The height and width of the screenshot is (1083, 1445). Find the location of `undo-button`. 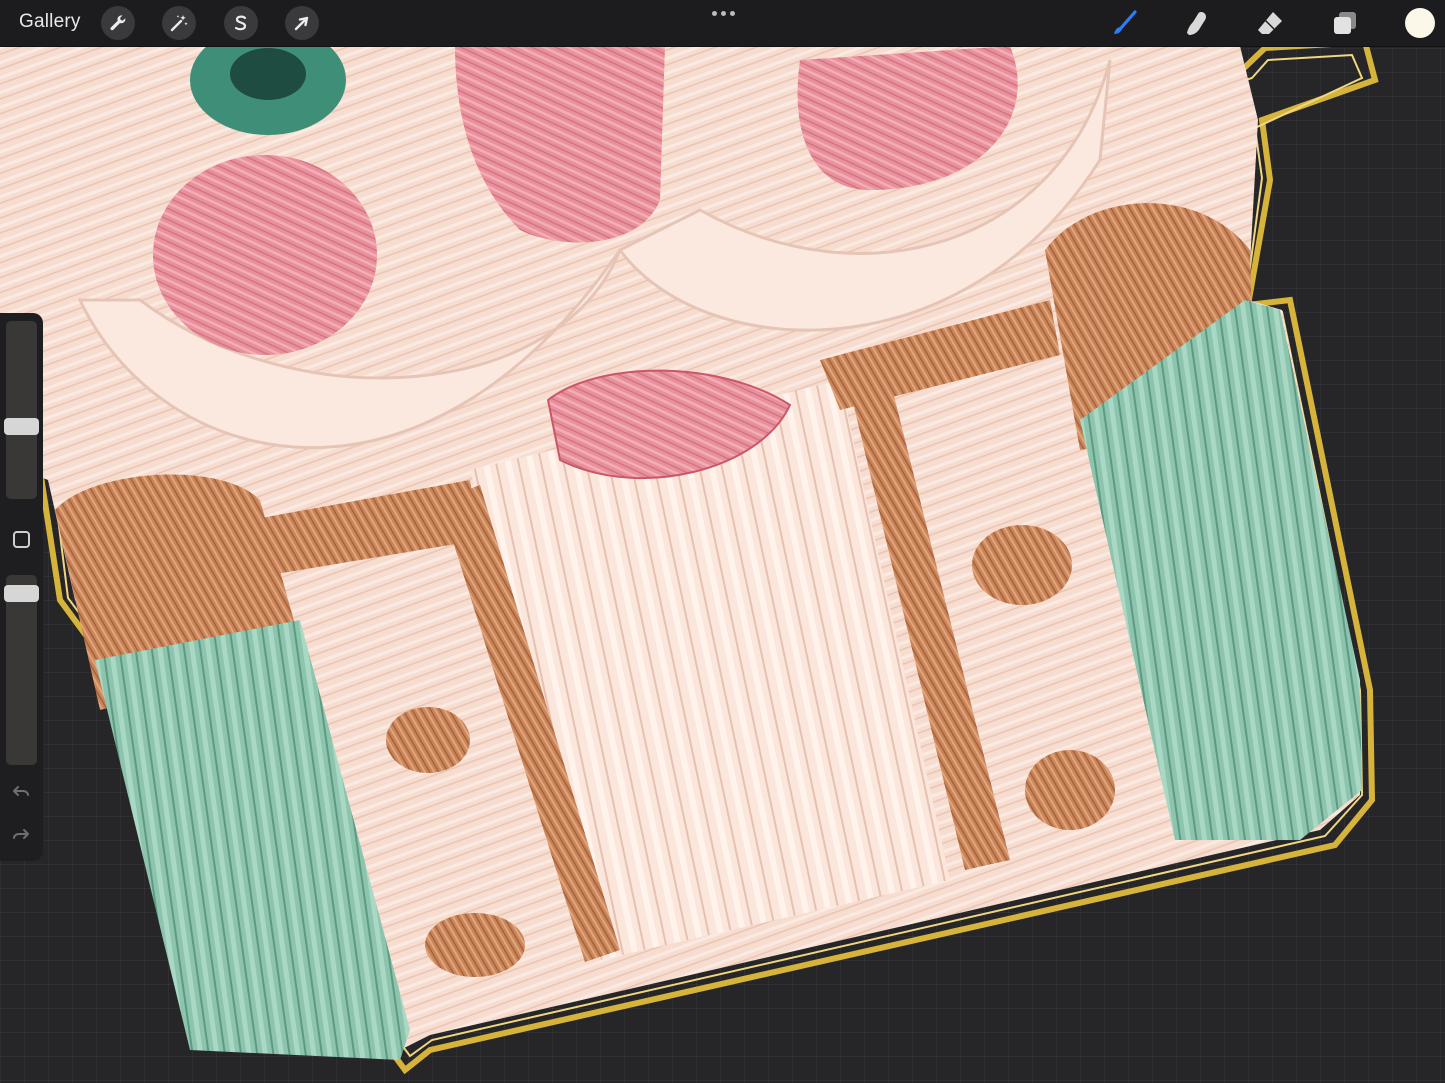

undo-button is located at coordinates (21, 791).